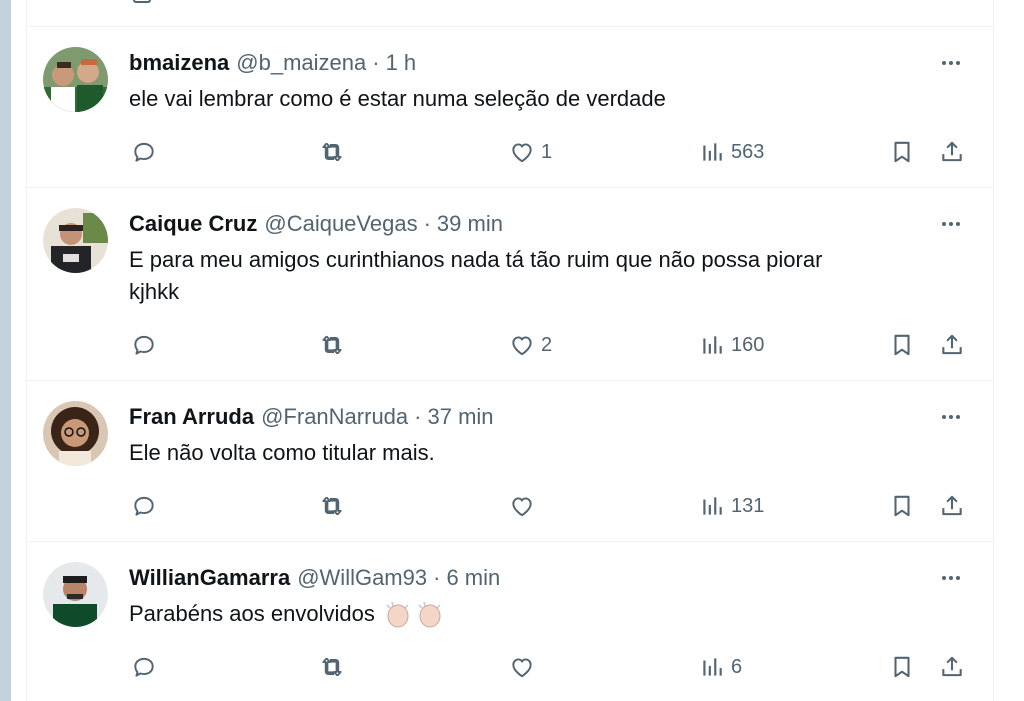  What do you see at coordinates (301, 63) in the screenshot?
I see `username: @b_maizena` at bounding box center [301, 63].